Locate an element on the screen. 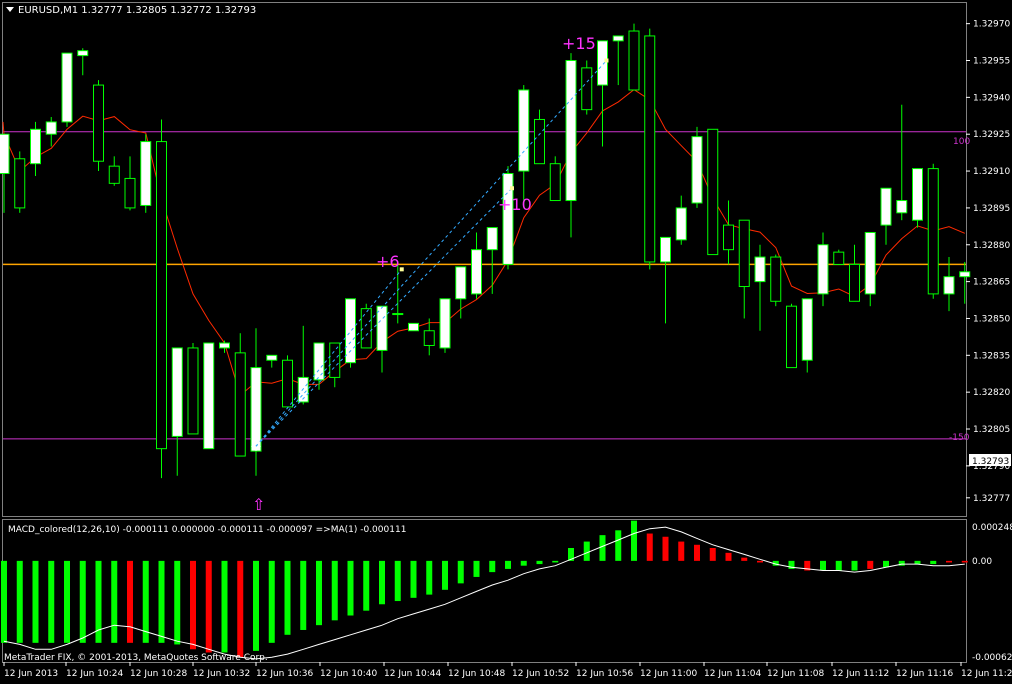 The width and height of the screenshot is (1012, 684). time-label: 12 Jun 2013 is located at coordinates (31, 674).